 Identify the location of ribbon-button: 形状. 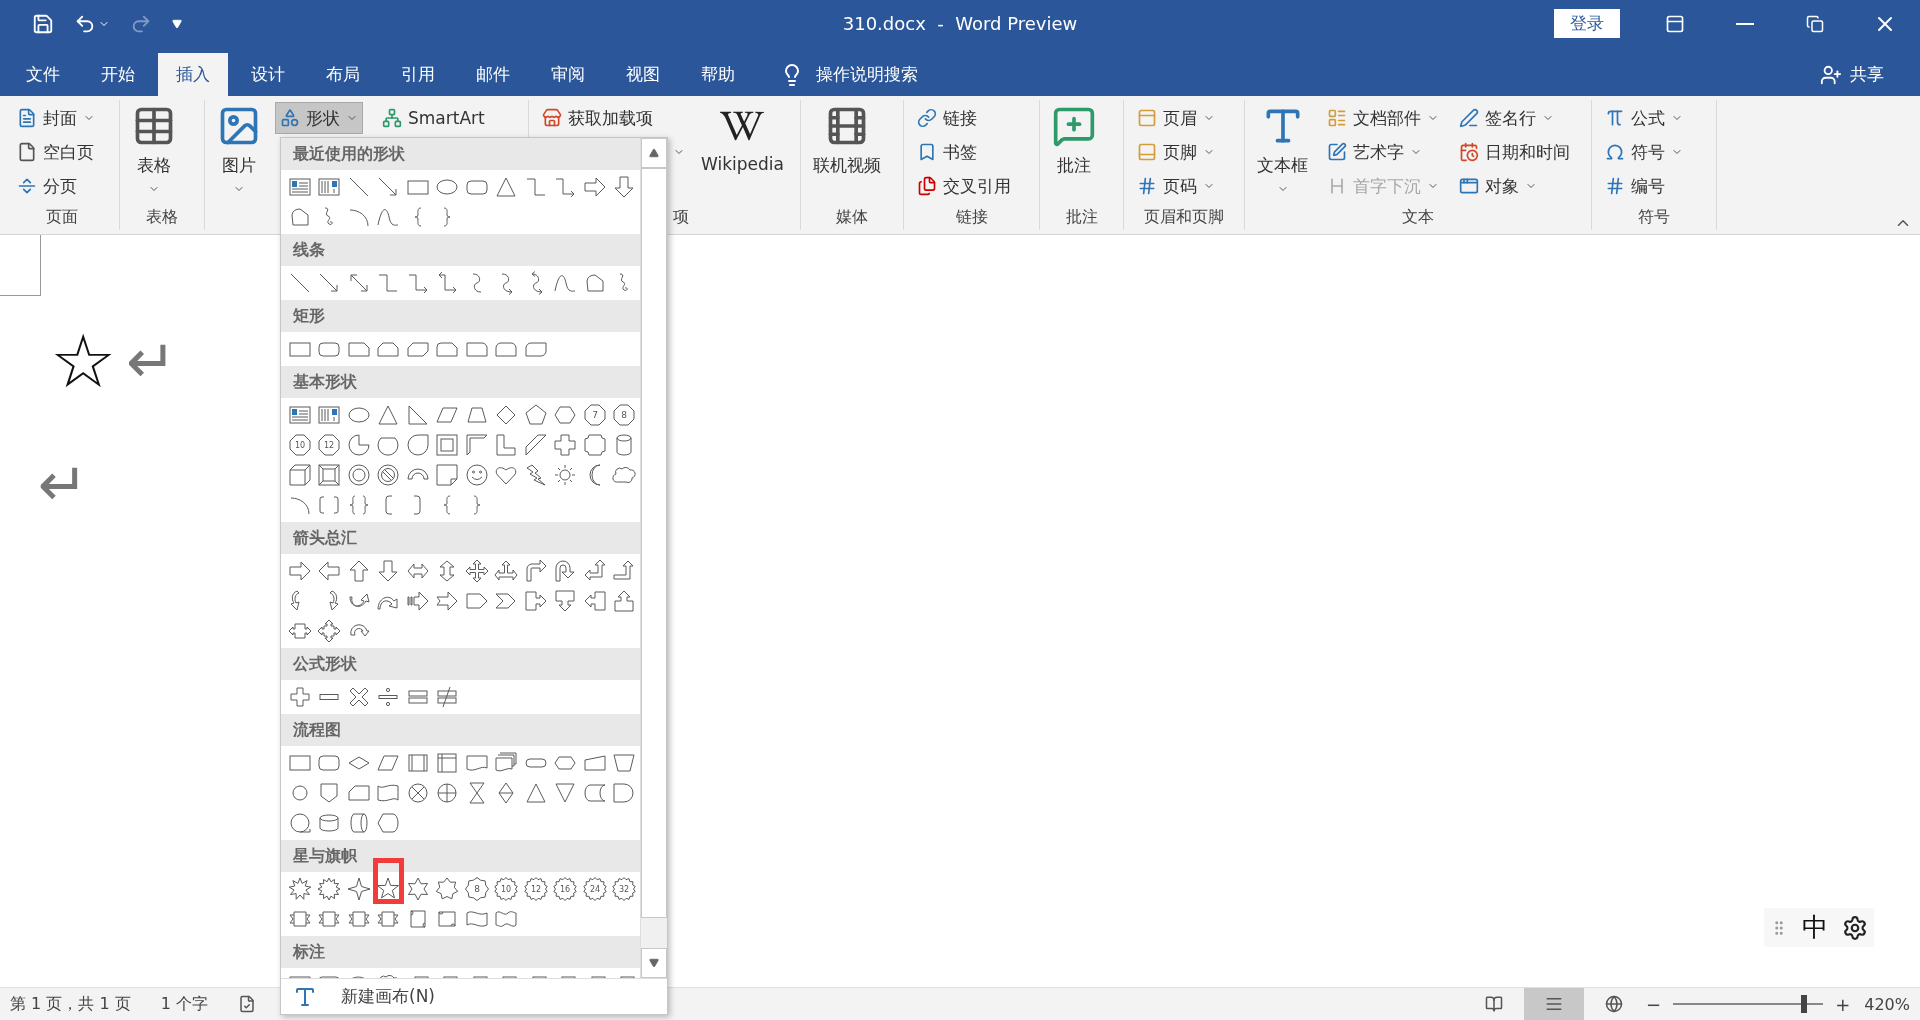
(319, 118).